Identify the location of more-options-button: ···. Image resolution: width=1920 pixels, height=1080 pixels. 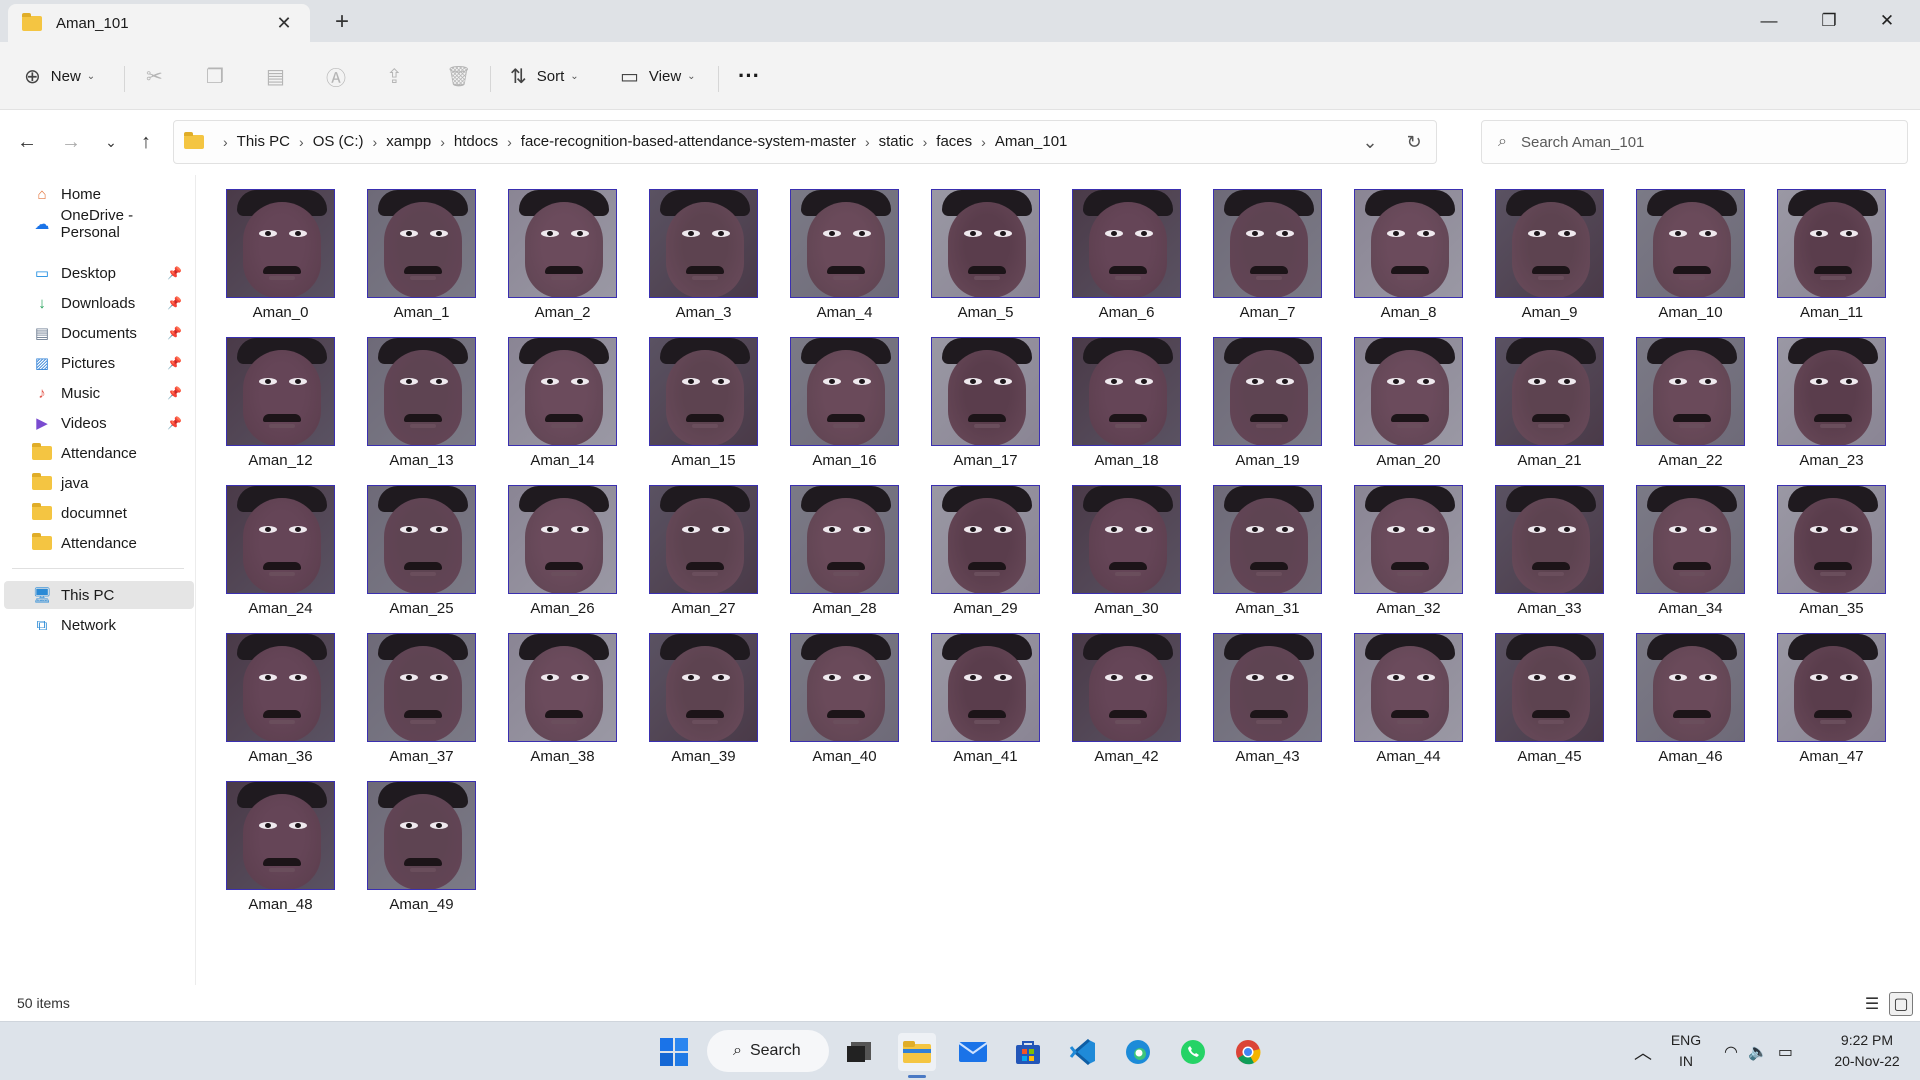
(749, 76).